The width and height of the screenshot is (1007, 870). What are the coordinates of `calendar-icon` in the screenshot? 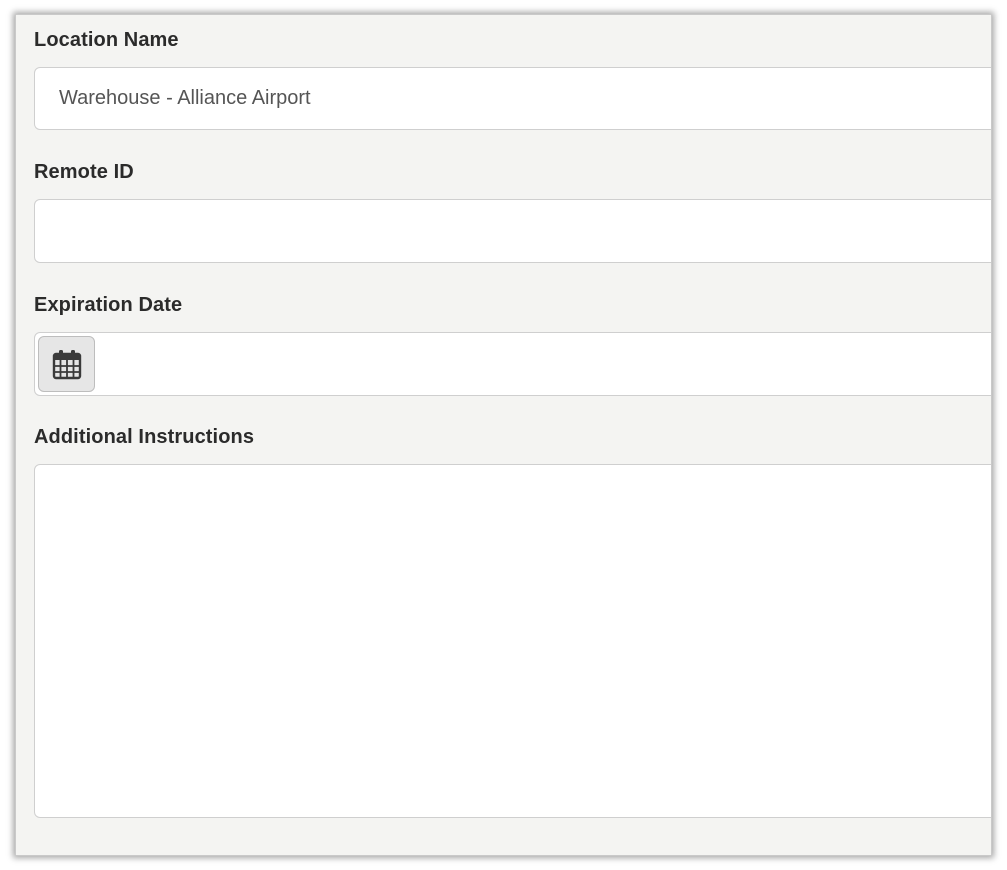 It's located at (66, 365).